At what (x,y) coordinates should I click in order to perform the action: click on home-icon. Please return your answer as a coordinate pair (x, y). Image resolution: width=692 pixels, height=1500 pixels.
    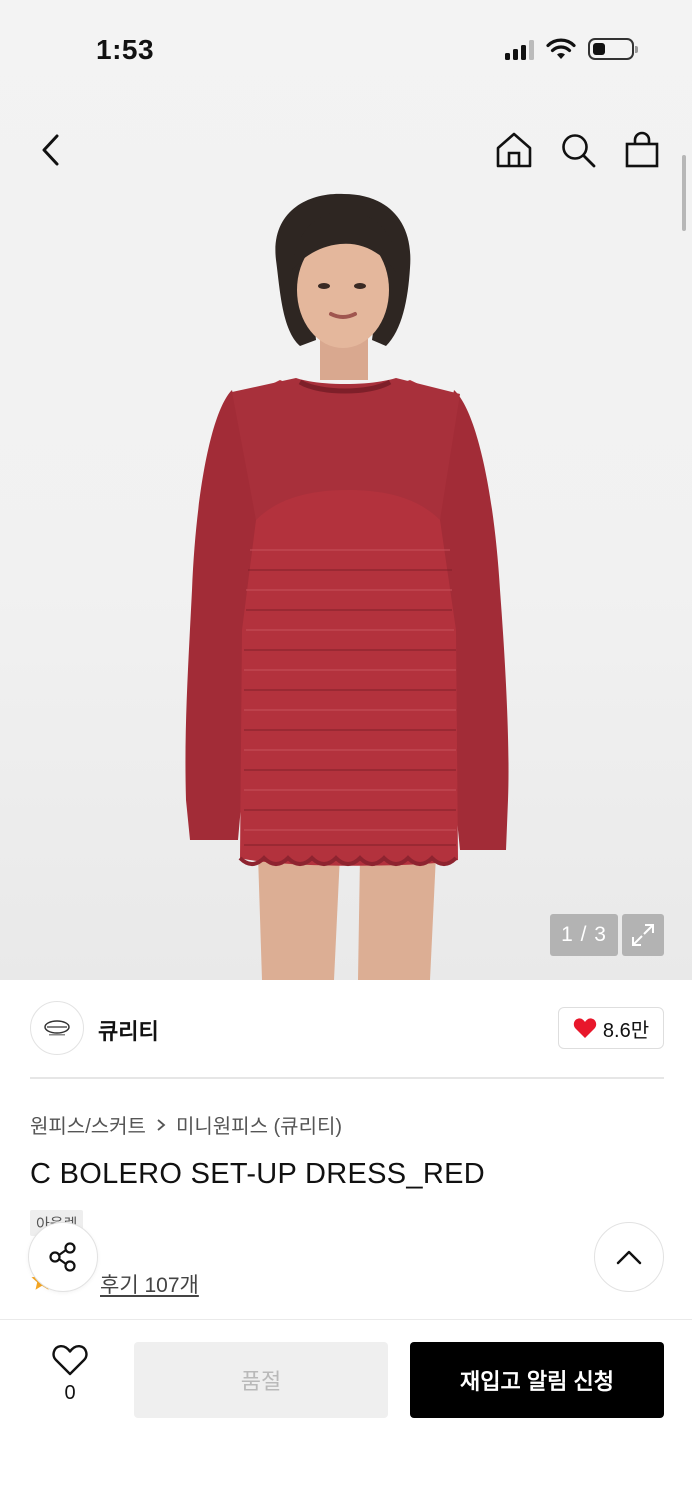
    Looking at the image, I should click on (514, 150).